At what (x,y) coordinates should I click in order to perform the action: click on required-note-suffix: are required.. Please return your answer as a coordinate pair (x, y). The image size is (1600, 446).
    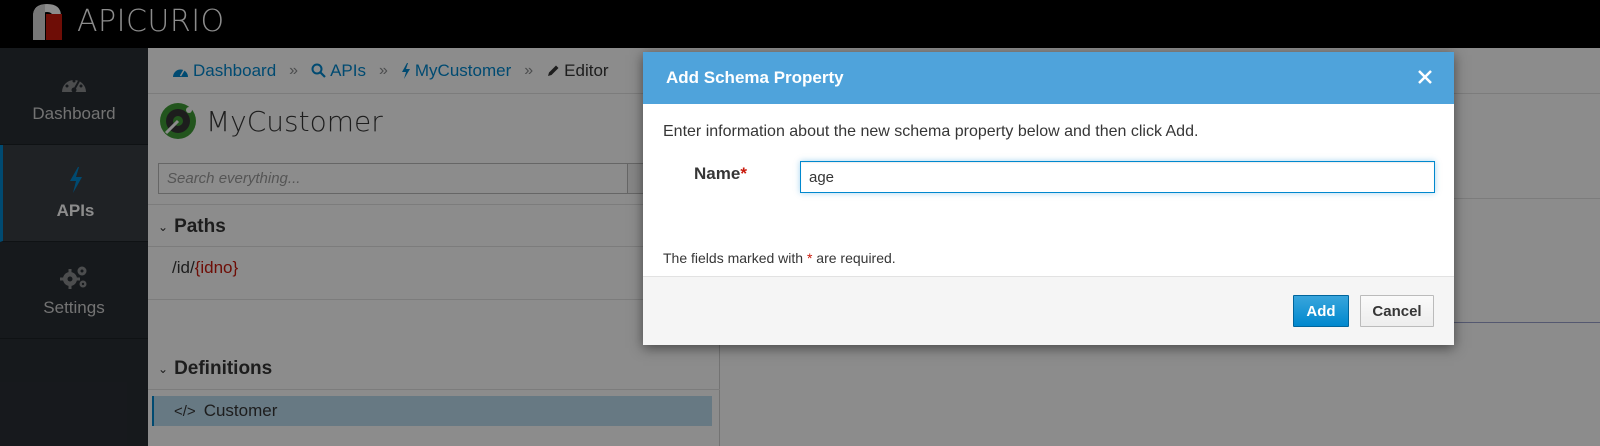
    Looking at the image, I should click on (856, 258).